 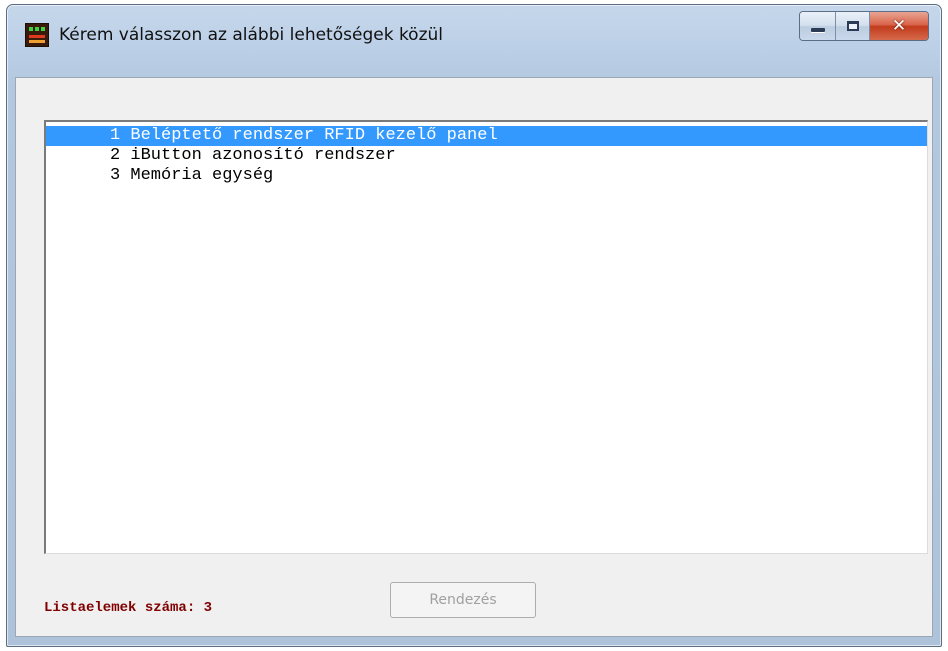 I want to click on maximize-button, so click(x=853, y=26).